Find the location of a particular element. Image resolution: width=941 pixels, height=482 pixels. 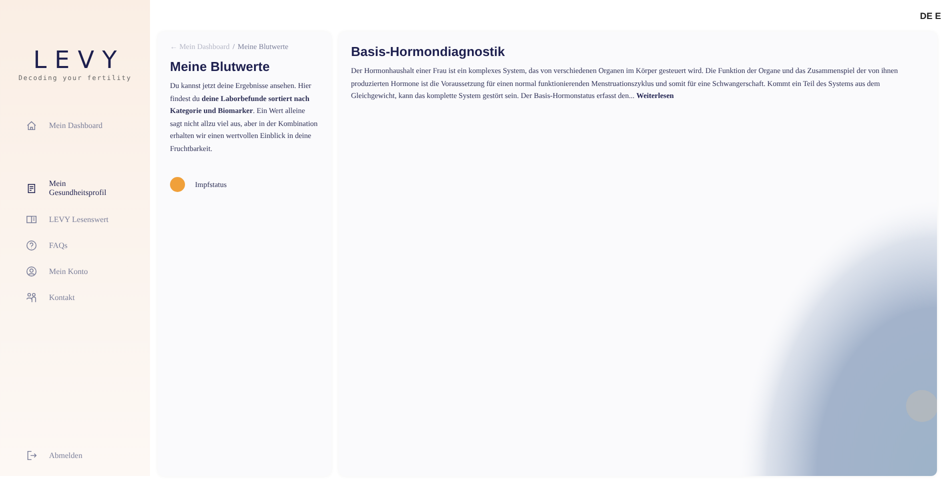

sidebar-item: LEVY Lesenswert is located at coordinates (73, 219).